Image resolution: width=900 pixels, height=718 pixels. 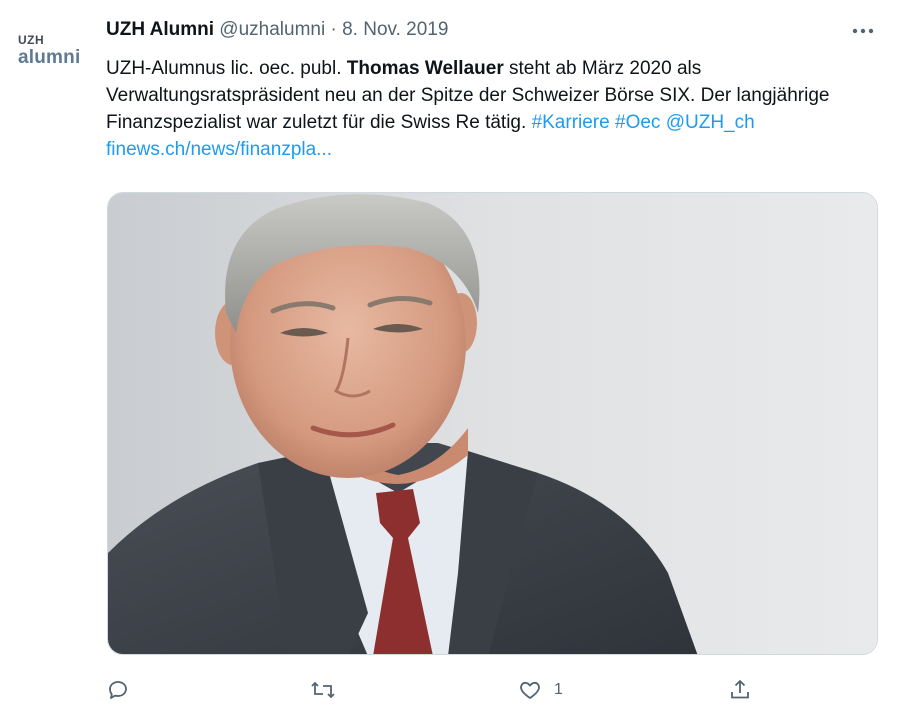 What do you see at coordinates (637, 122) in the screenshot?
I see `hashtag-oec: #Oec` at bounding box center [637, 122].